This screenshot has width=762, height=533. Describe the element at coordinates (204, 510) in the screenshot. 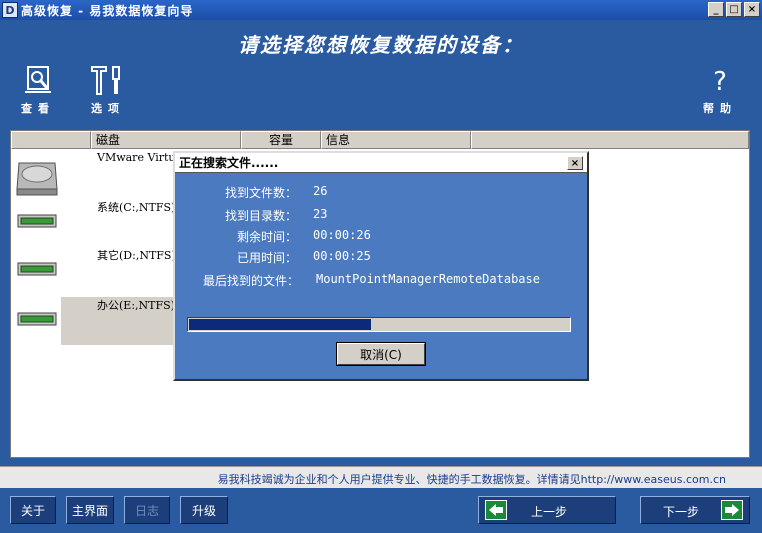

I see `upgrade-button: 升级` at that location.